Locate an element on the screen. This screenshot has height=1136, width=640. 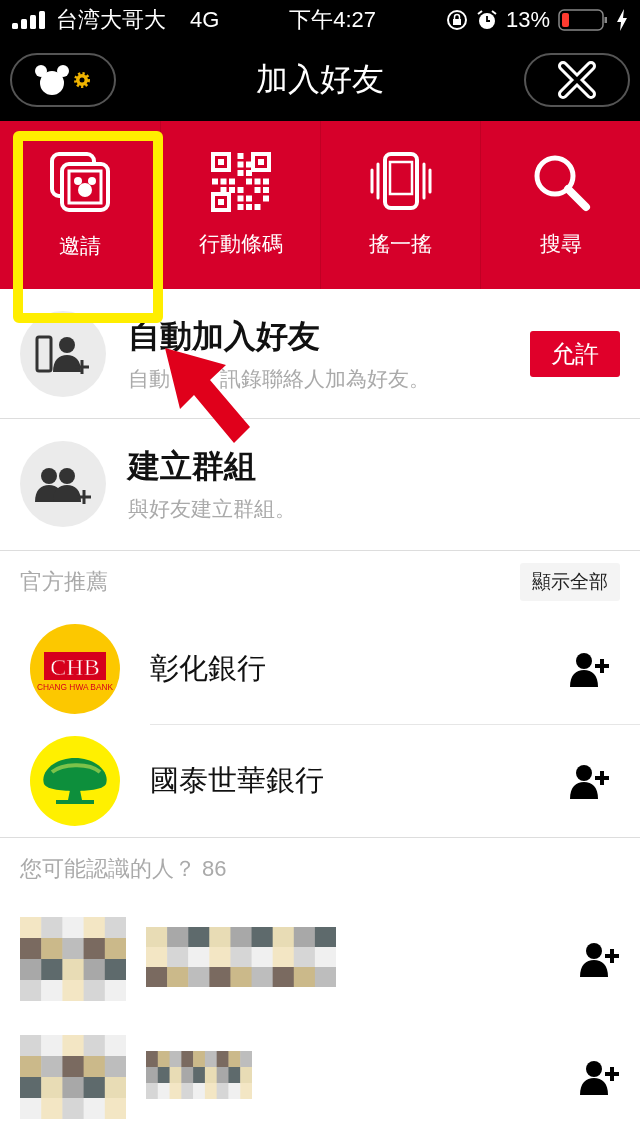
action-description: 訊錄聯絡人加為好友。 is located at coordinates (325, 378).